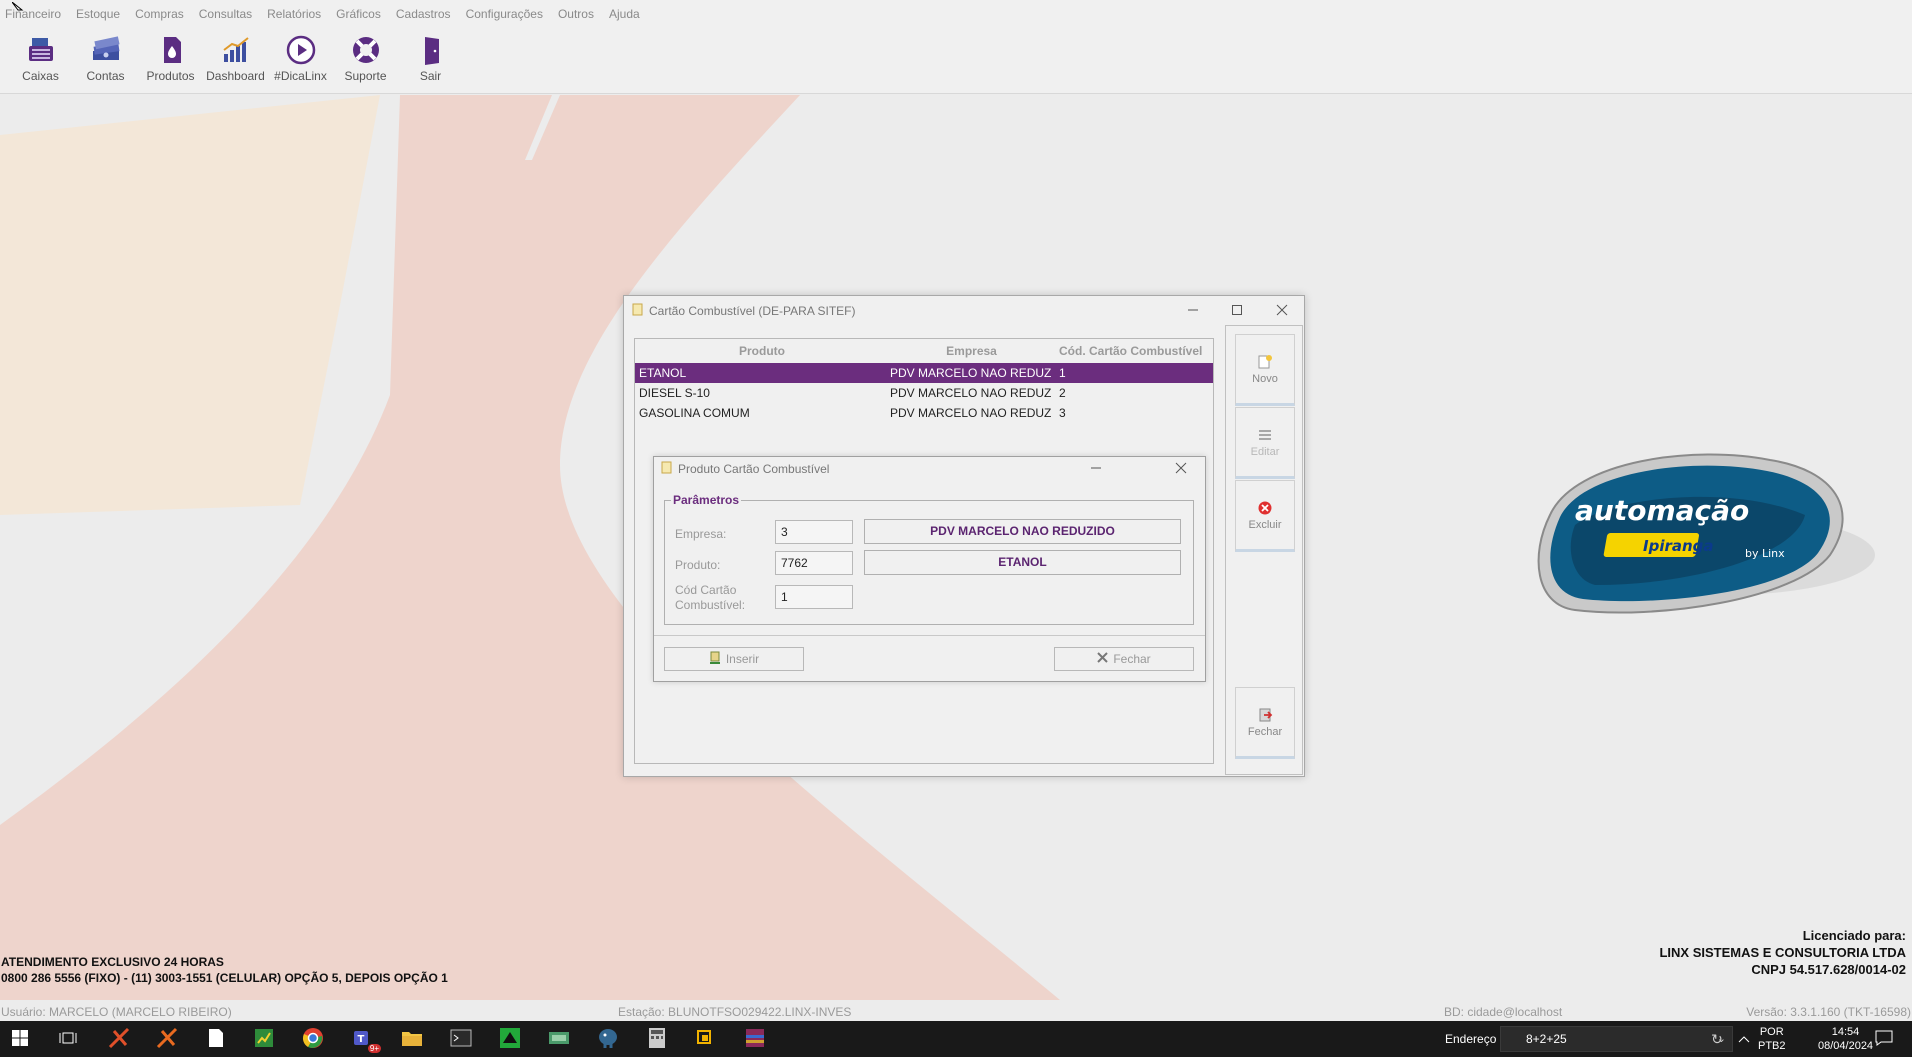  Describe the element at coordinates (510, 1039) in the screenshot. I see `taskbar-app-green` at that location.